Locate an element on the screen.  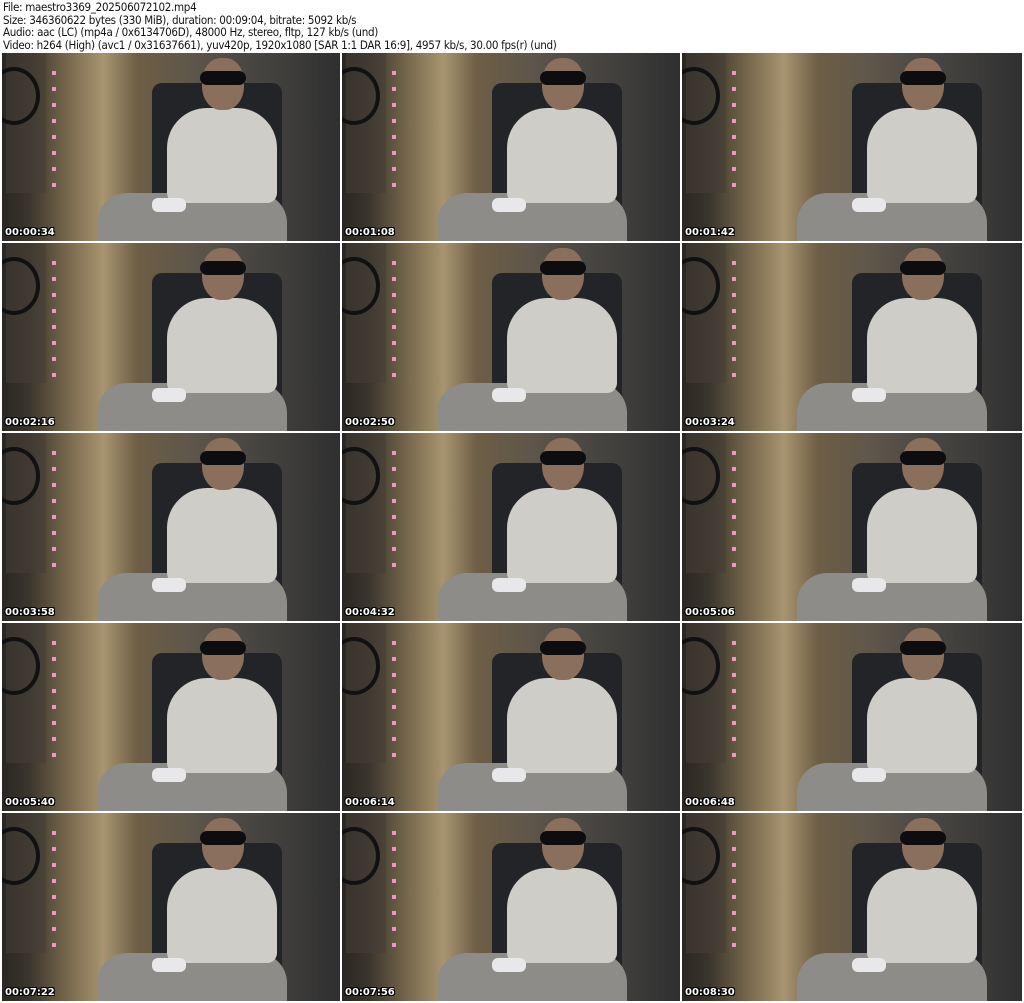
video-thumbnail: 00:06:14 is located at coordinates (511, 717).